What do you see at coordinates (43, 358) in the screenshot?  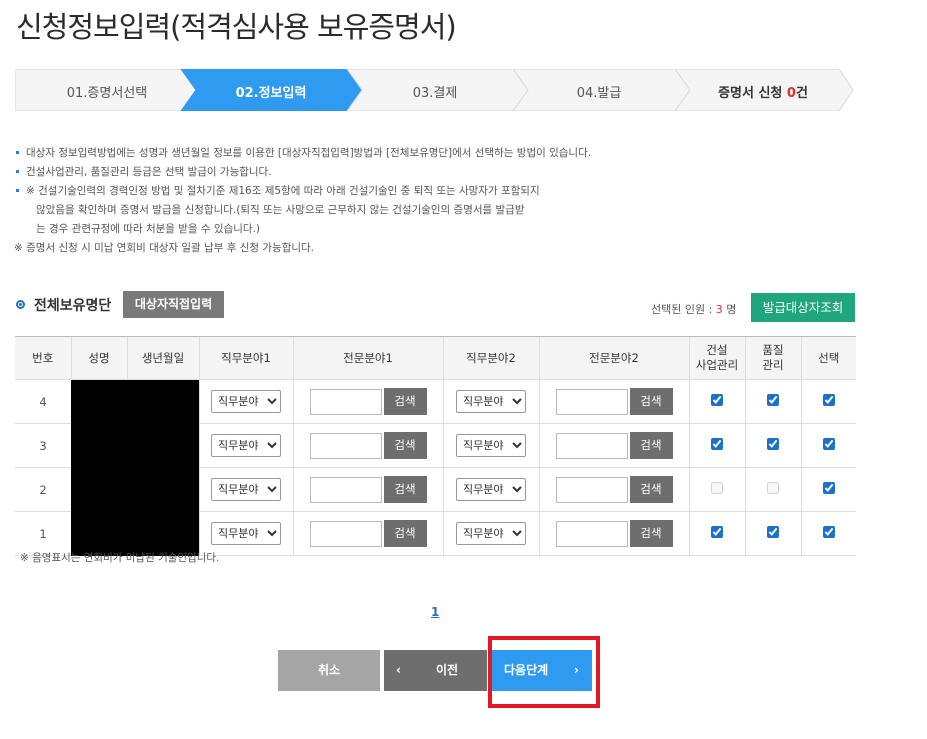 I see `header-num: 번호` at bounding box center [43, 358].